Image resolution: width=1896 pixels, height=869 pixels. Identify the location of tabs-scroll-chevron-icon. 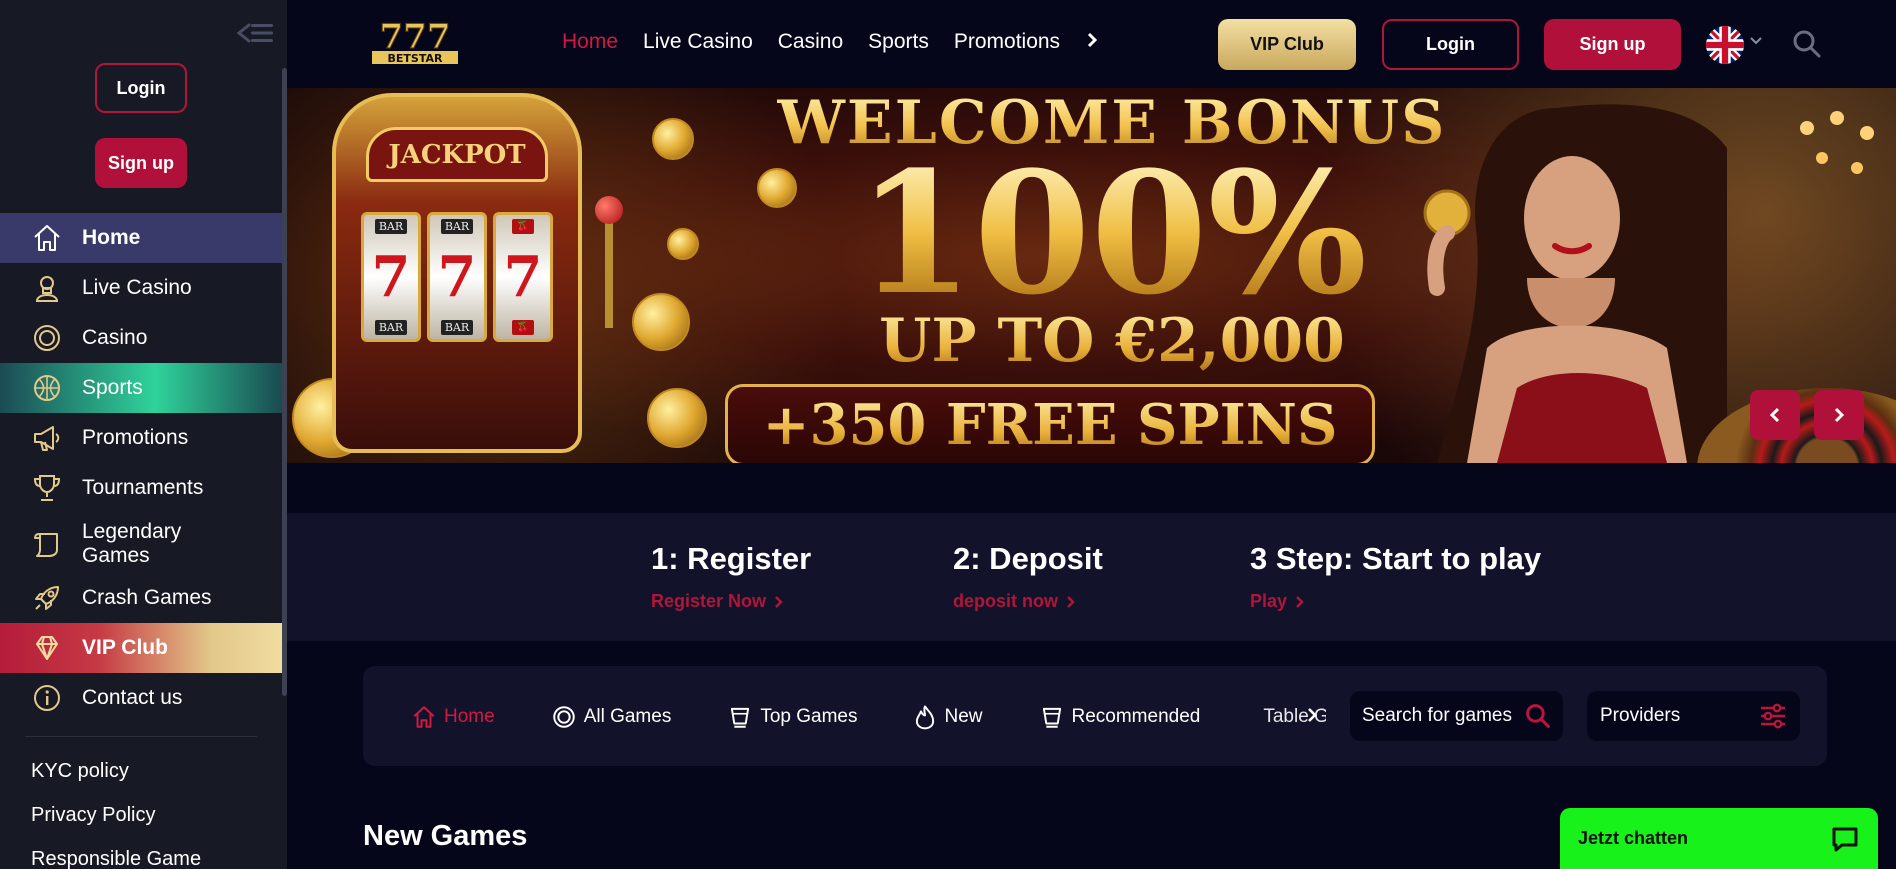
(1312, 717).